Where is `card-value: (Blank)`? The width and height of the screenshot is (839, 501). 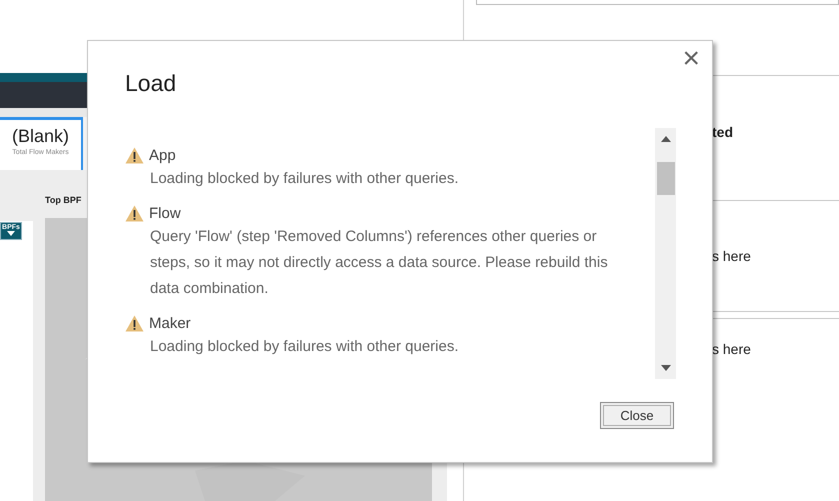
card-value: (Blank) is located at coordinates (40, 136).